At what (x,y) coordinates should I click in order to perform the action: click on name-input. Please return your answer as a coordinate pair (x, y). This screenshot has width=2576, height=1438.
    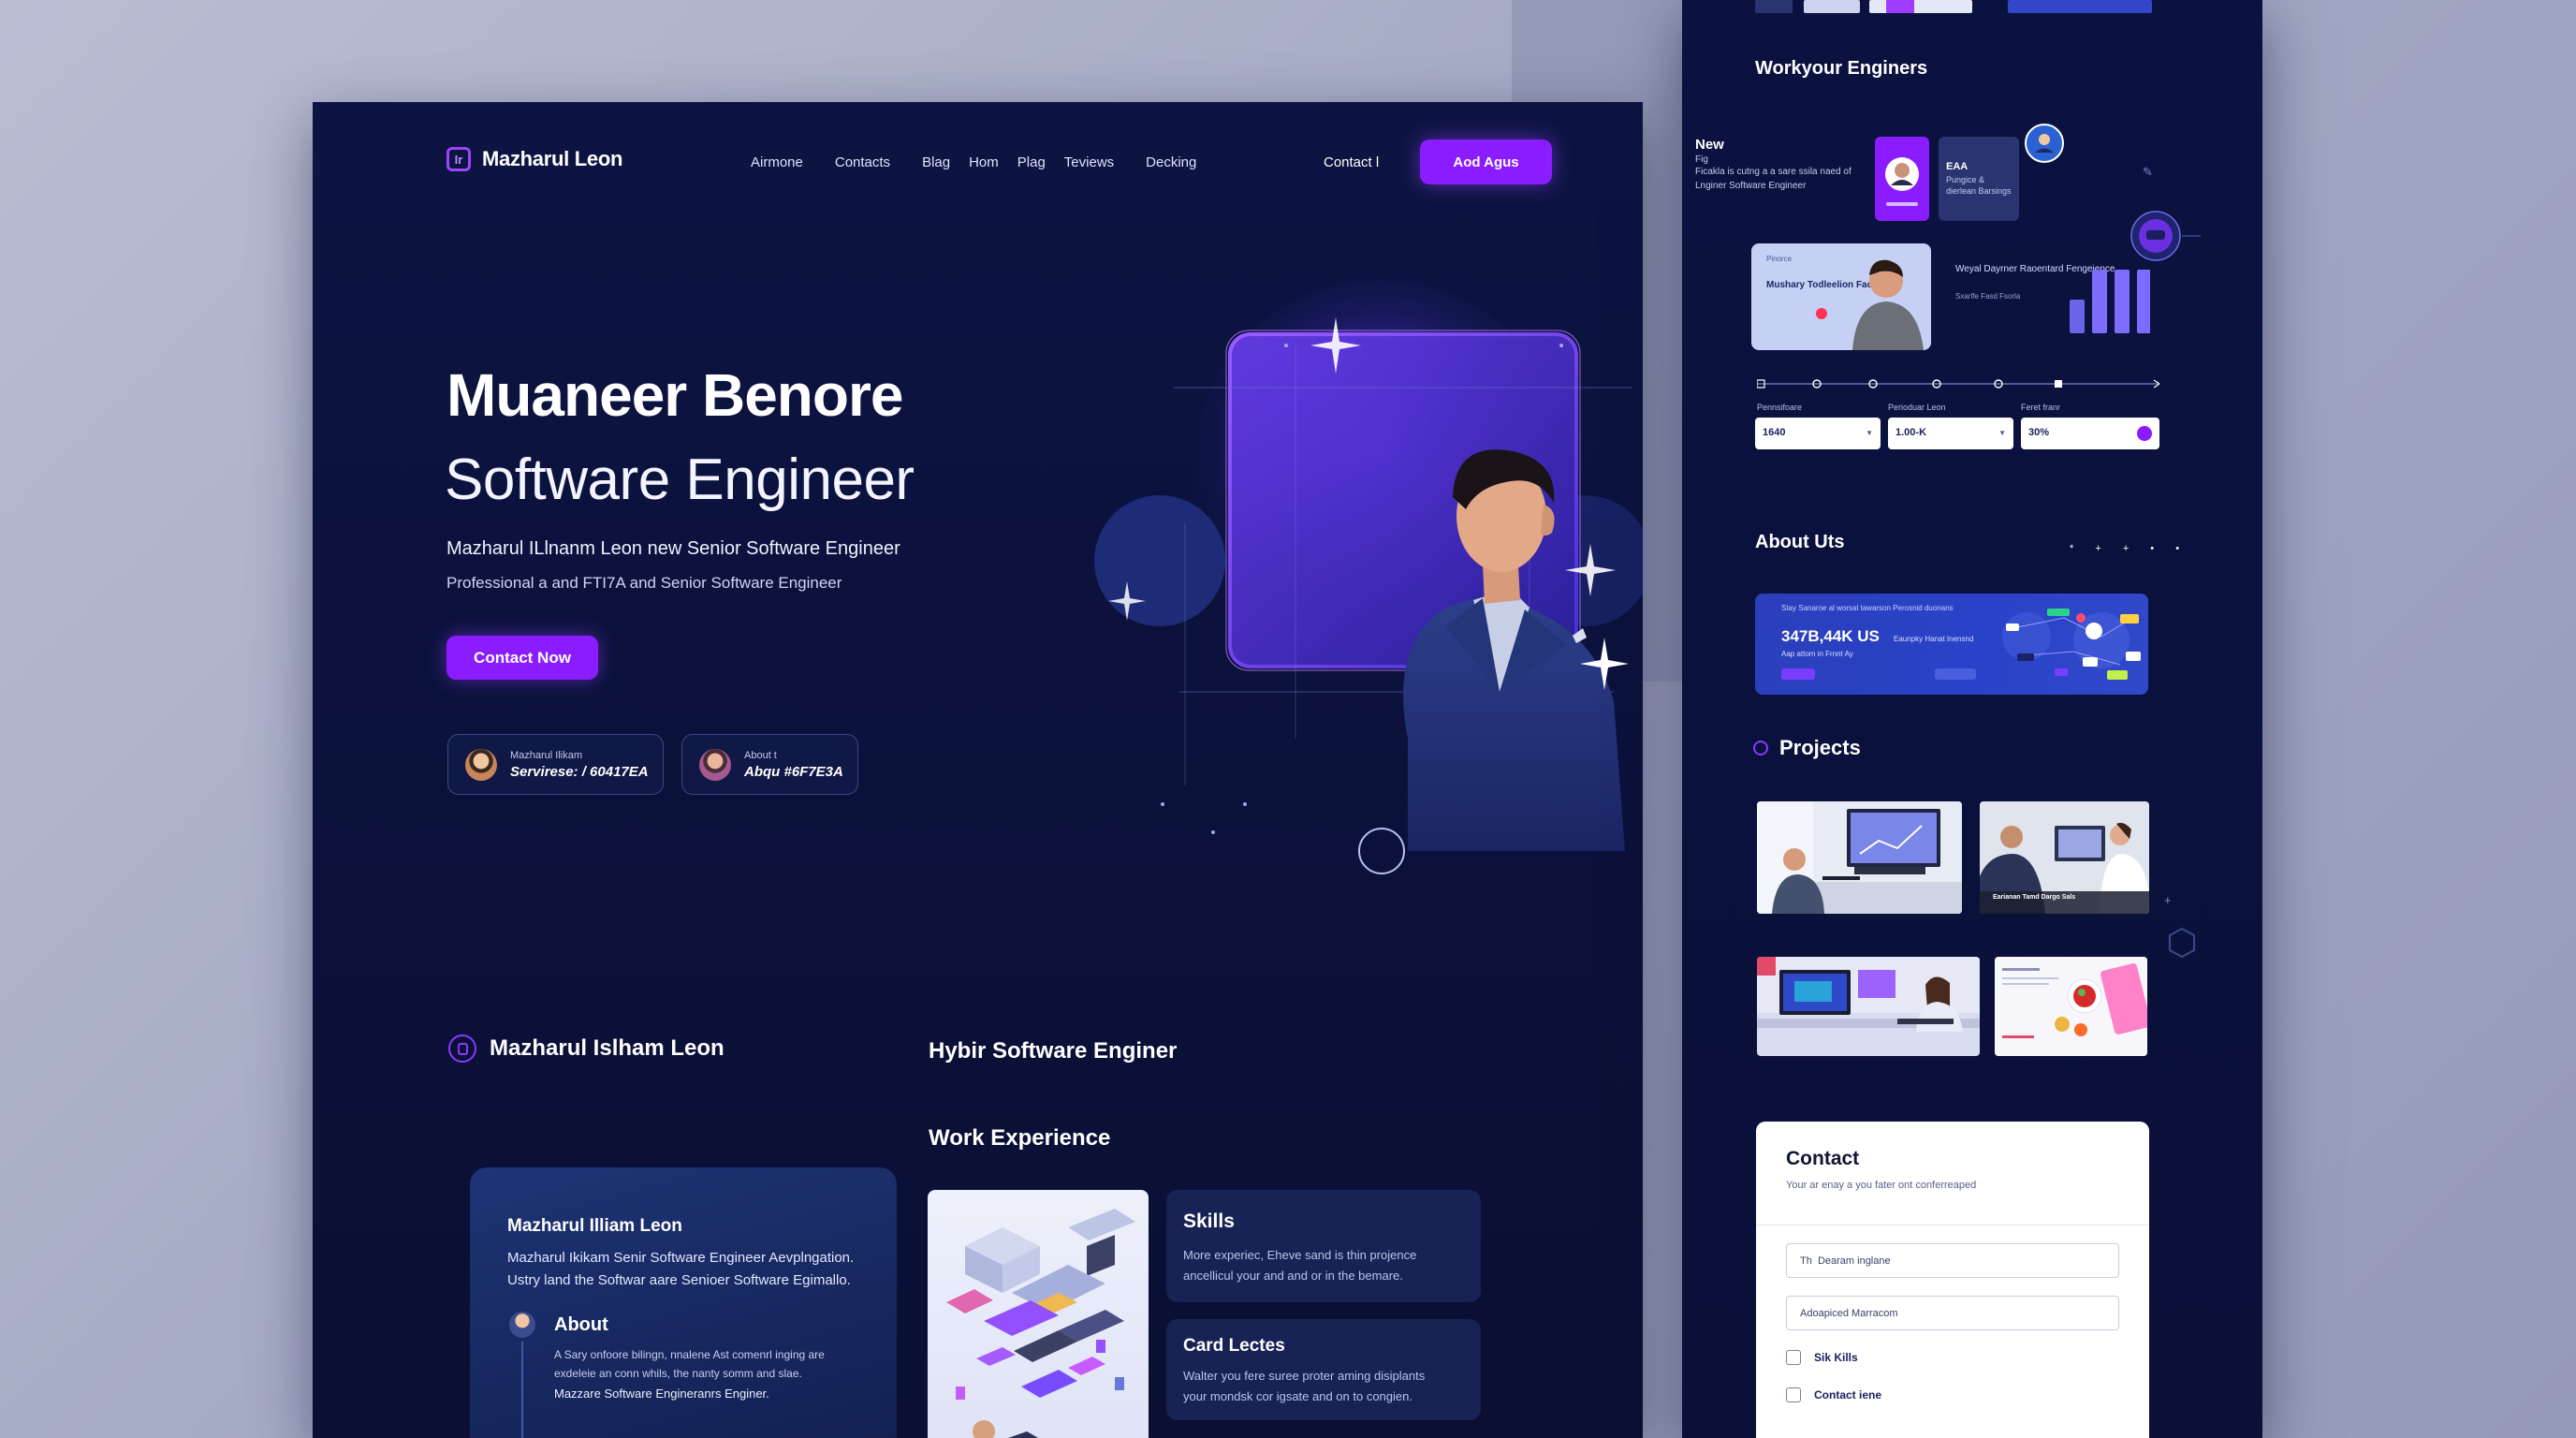
    Looking at the image, I should click on (1953, 1260).